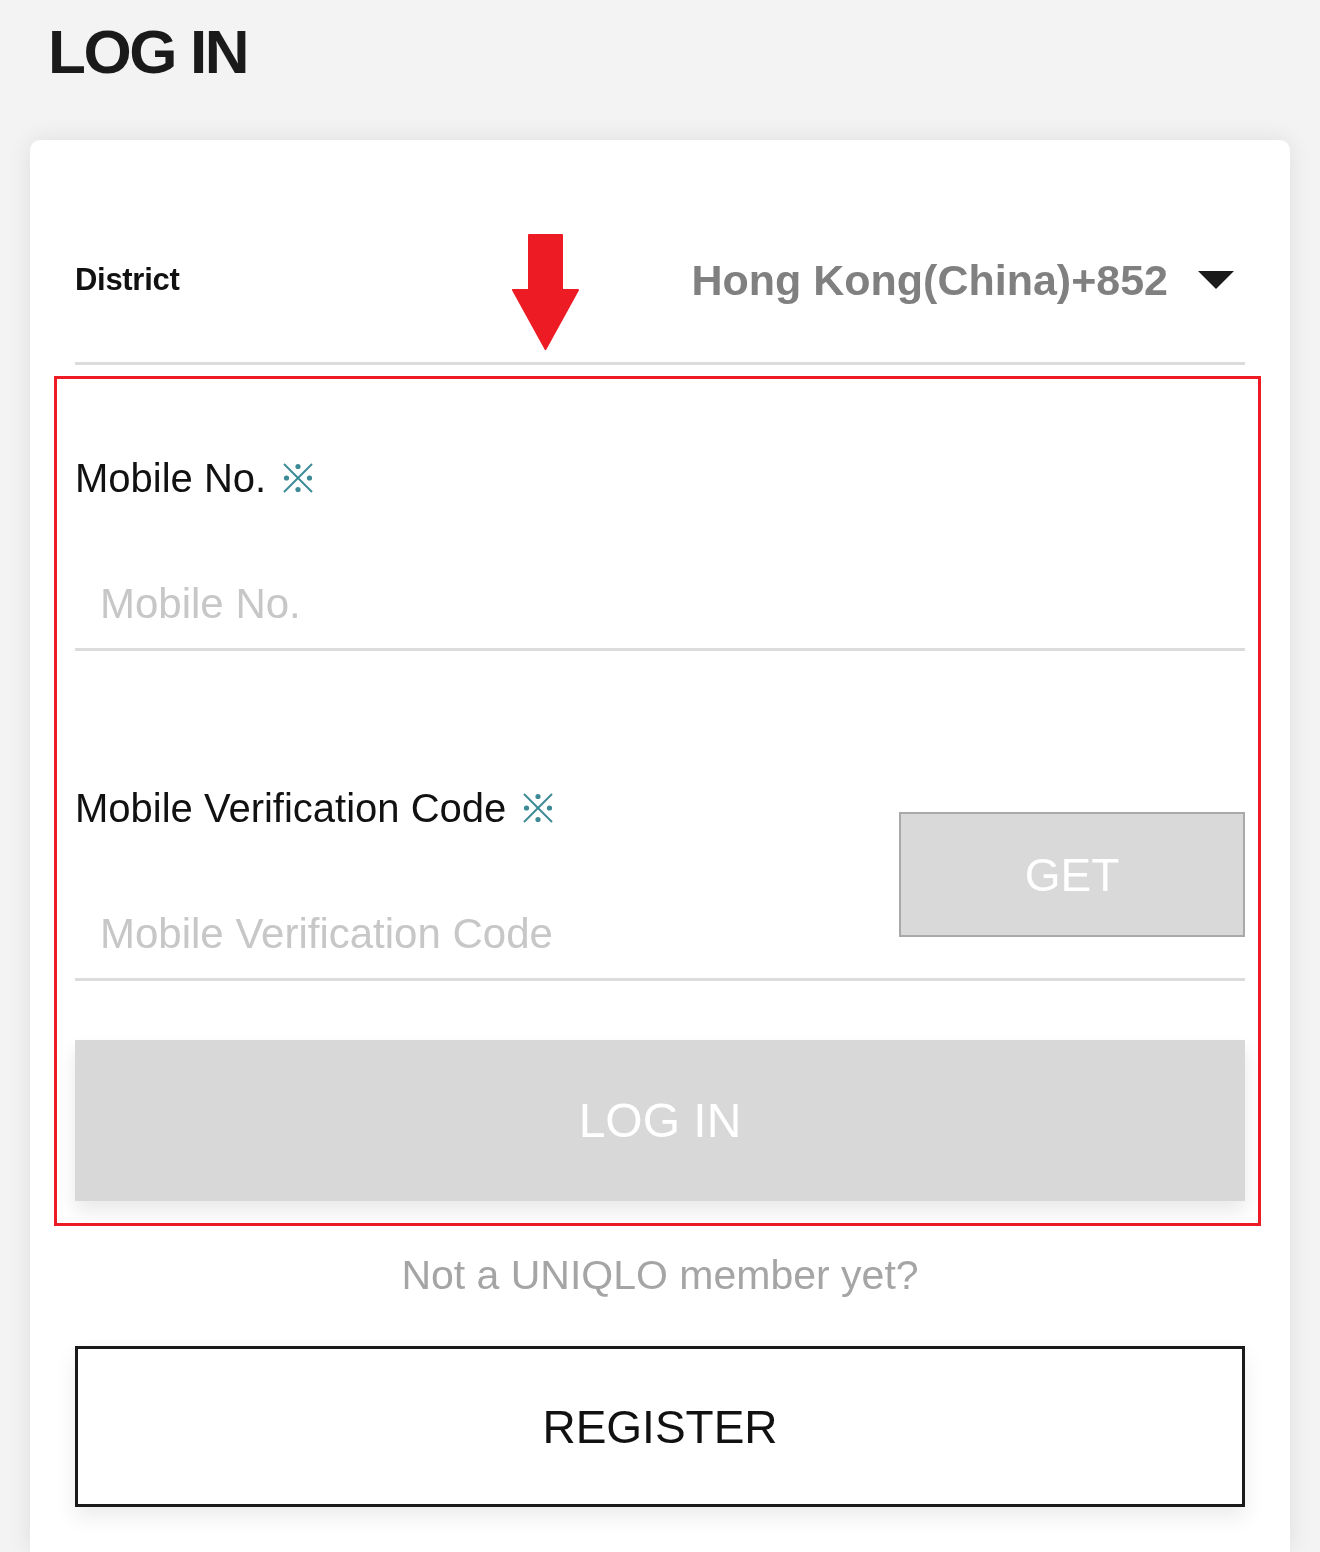  Describe the element at coordinates (127, 280) in the screenshot. I see `district-label: District` at that location.